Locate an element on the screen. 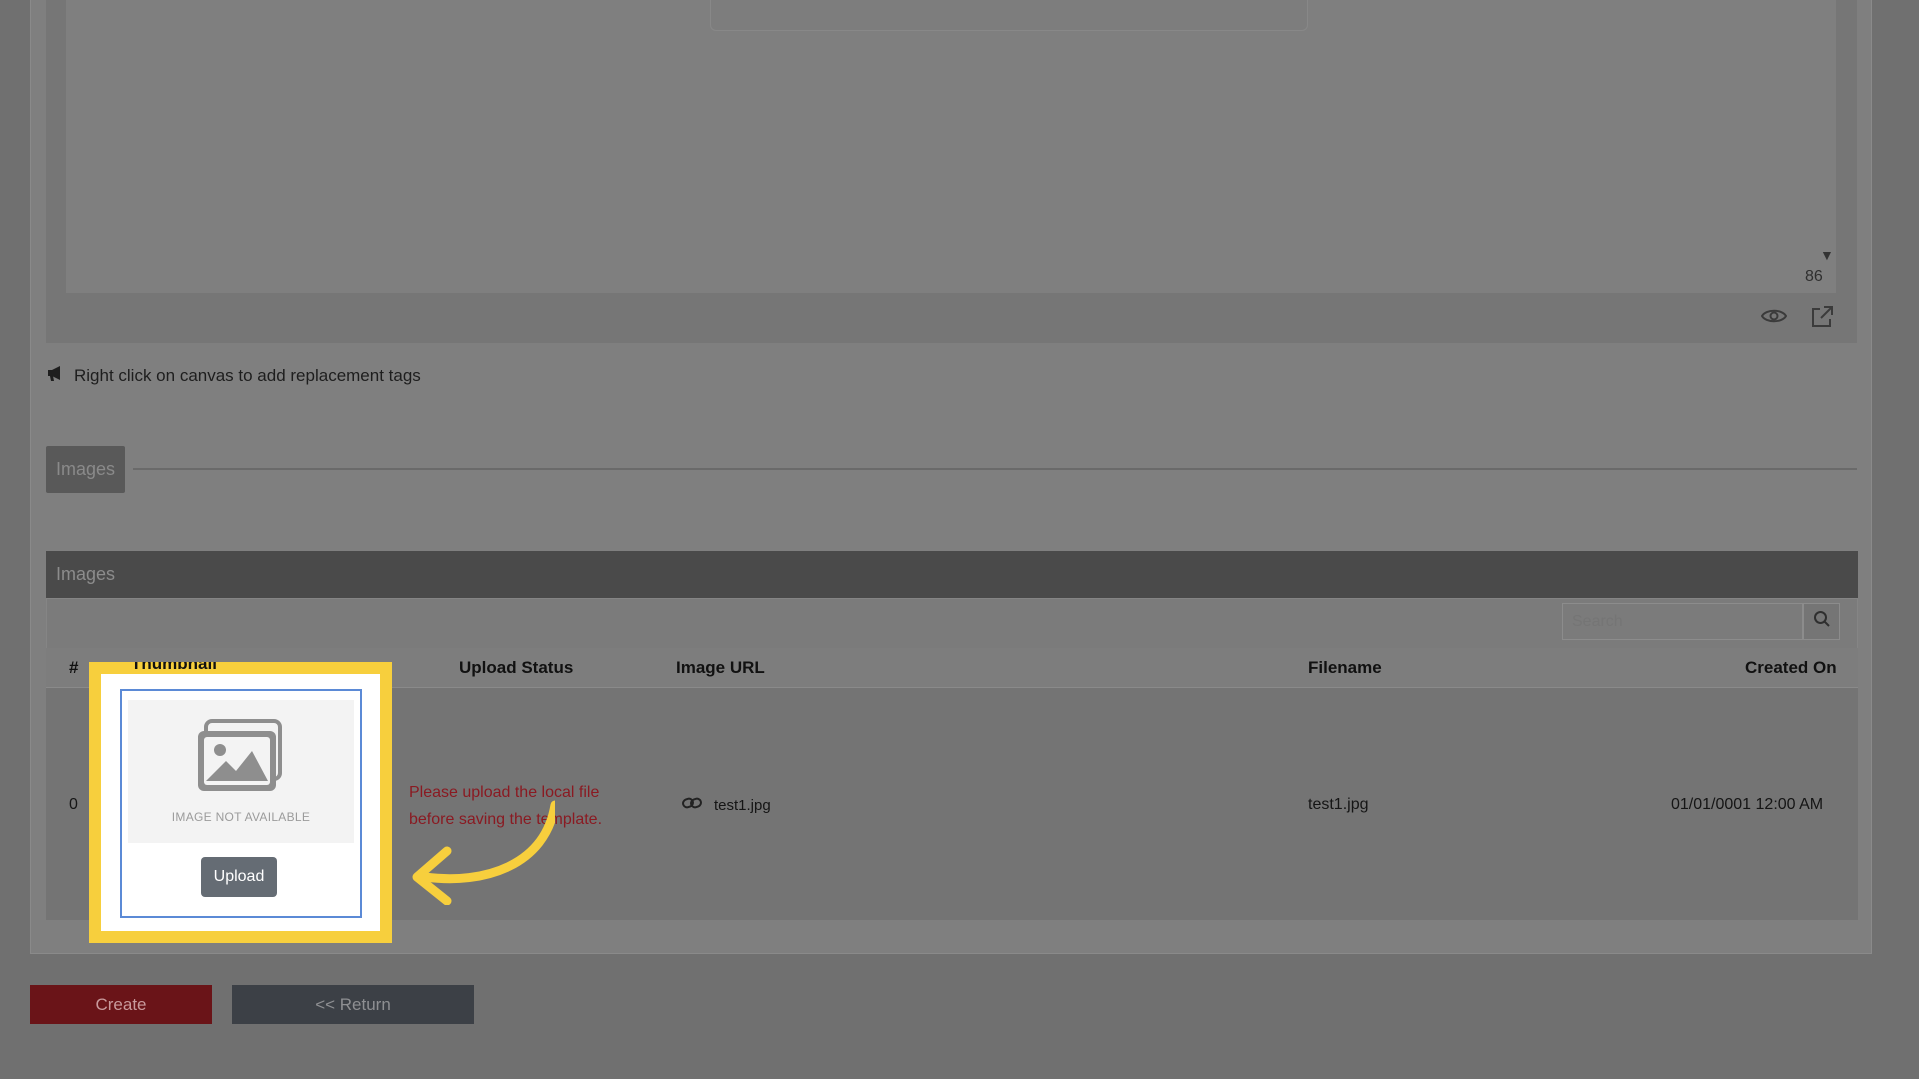 This screenshot has width=1919, height=1079. preview-eye-icon is located at coordinates (1774, 318).